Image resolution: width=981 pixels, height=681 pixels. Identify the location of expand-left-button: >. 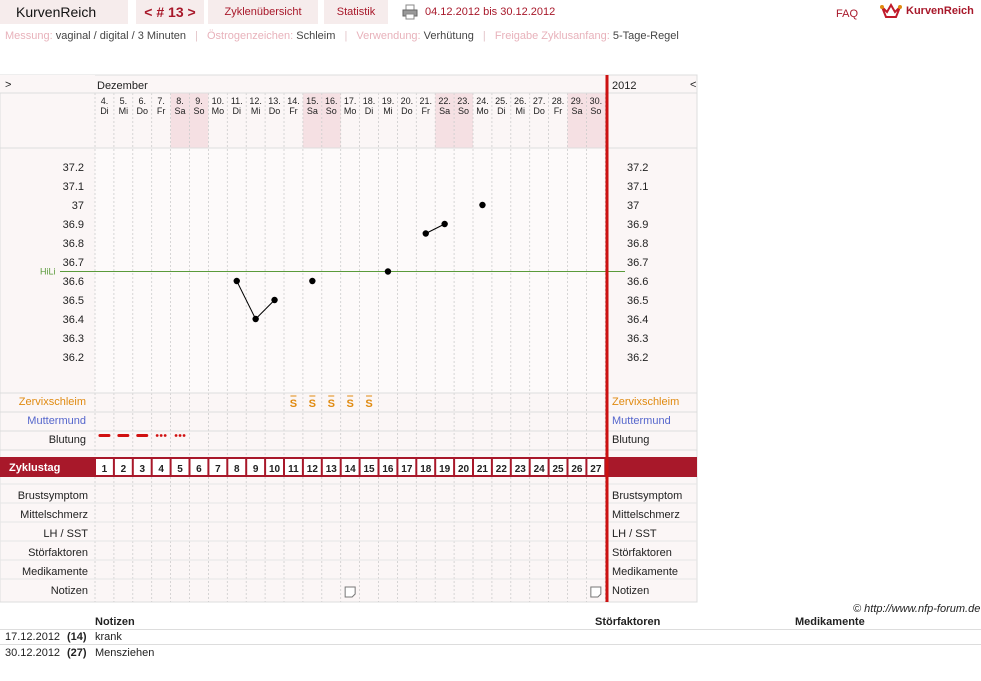
(8, 85).